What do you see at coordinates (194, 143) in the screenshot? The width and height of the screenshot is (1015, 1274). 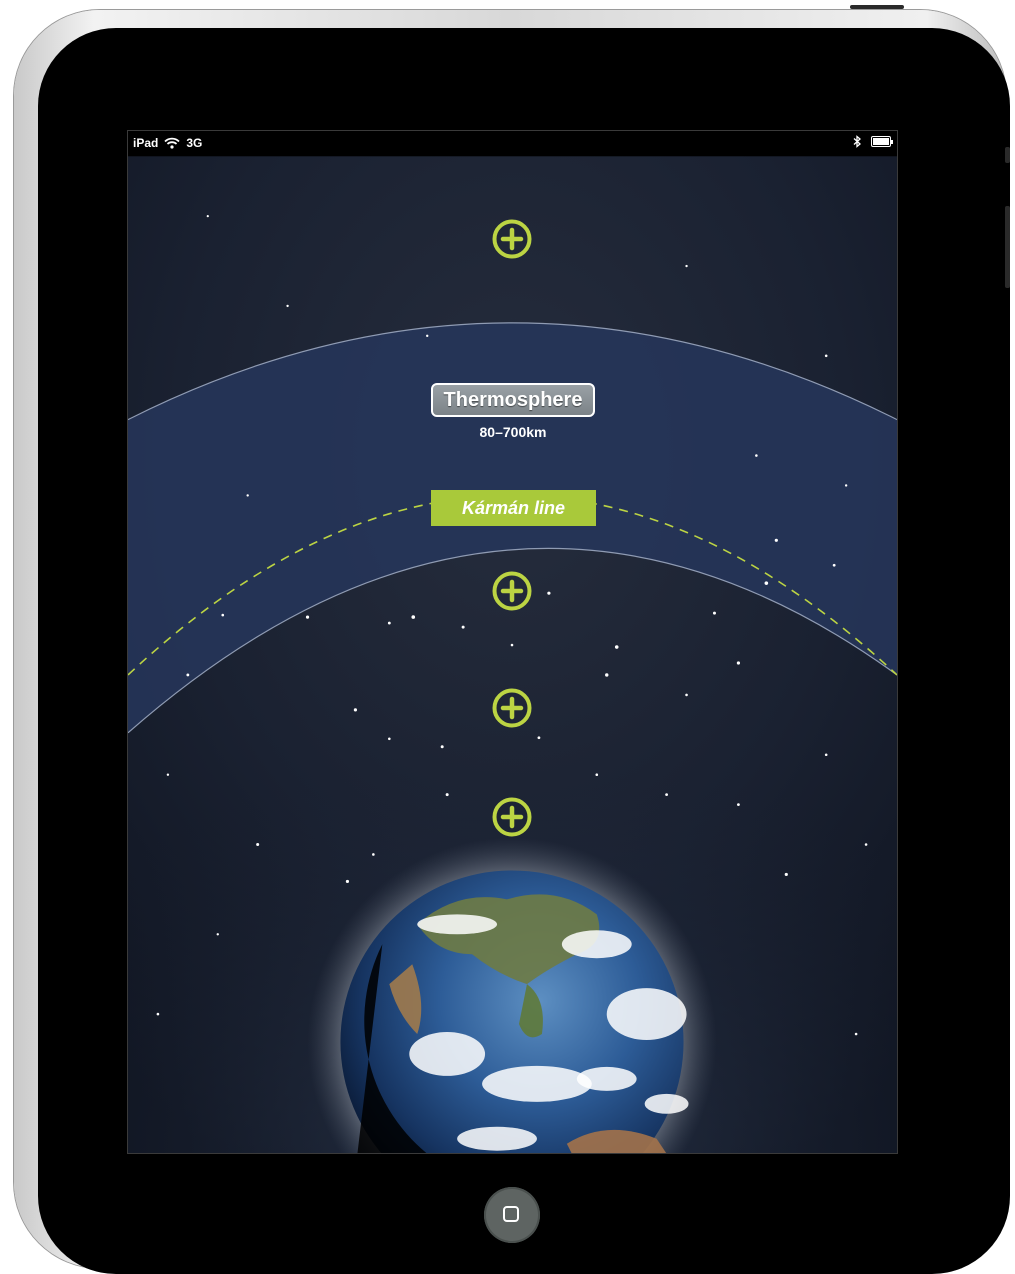 I see `network-label: 3G` at bounding box center [194, 143].